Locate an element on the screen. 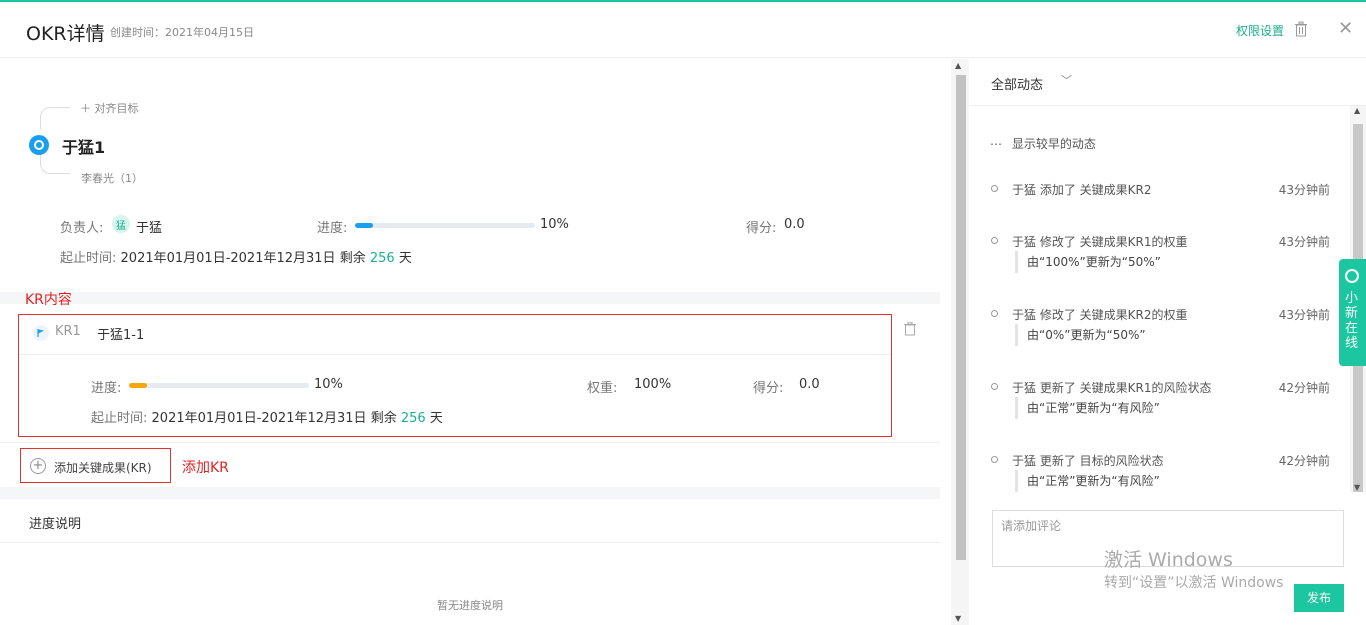 The height and width of the screenshot is (625, 1366). key-result-metrics: 进度: 10% 权重: 100% 得分: 0.0 is located at coordinates (486, 386).